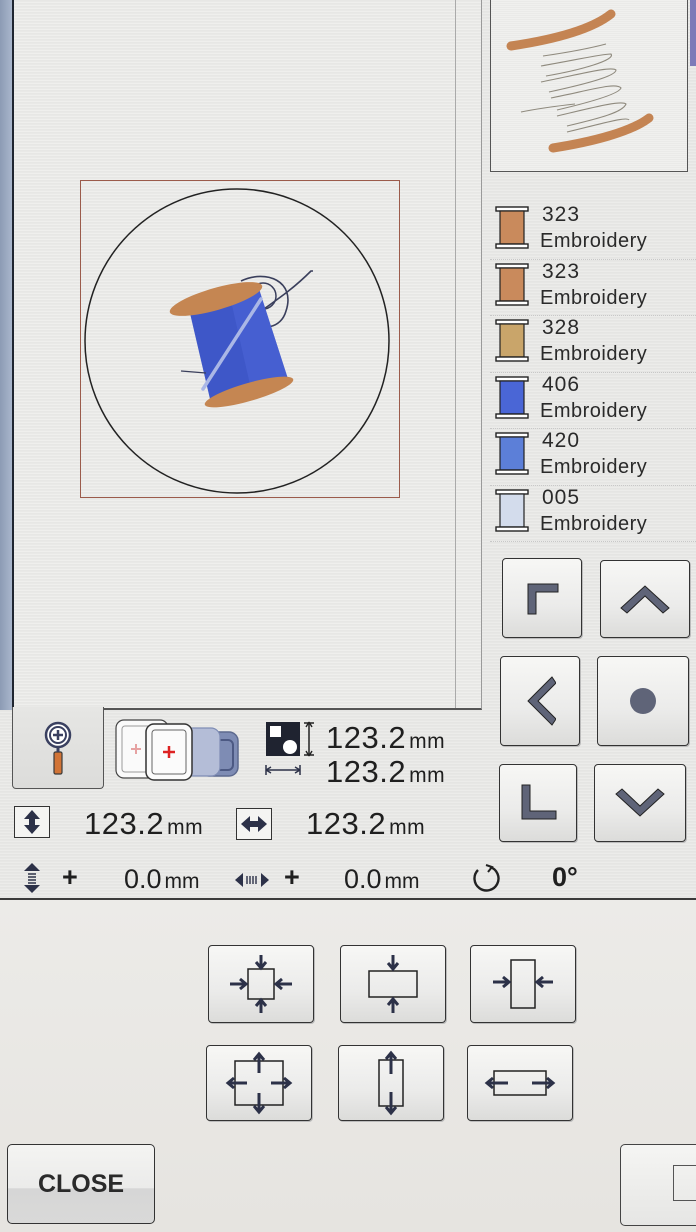 This screenshot has width=696, height=1232. I want to click on hoop-selection-icon, so click(177, 750).